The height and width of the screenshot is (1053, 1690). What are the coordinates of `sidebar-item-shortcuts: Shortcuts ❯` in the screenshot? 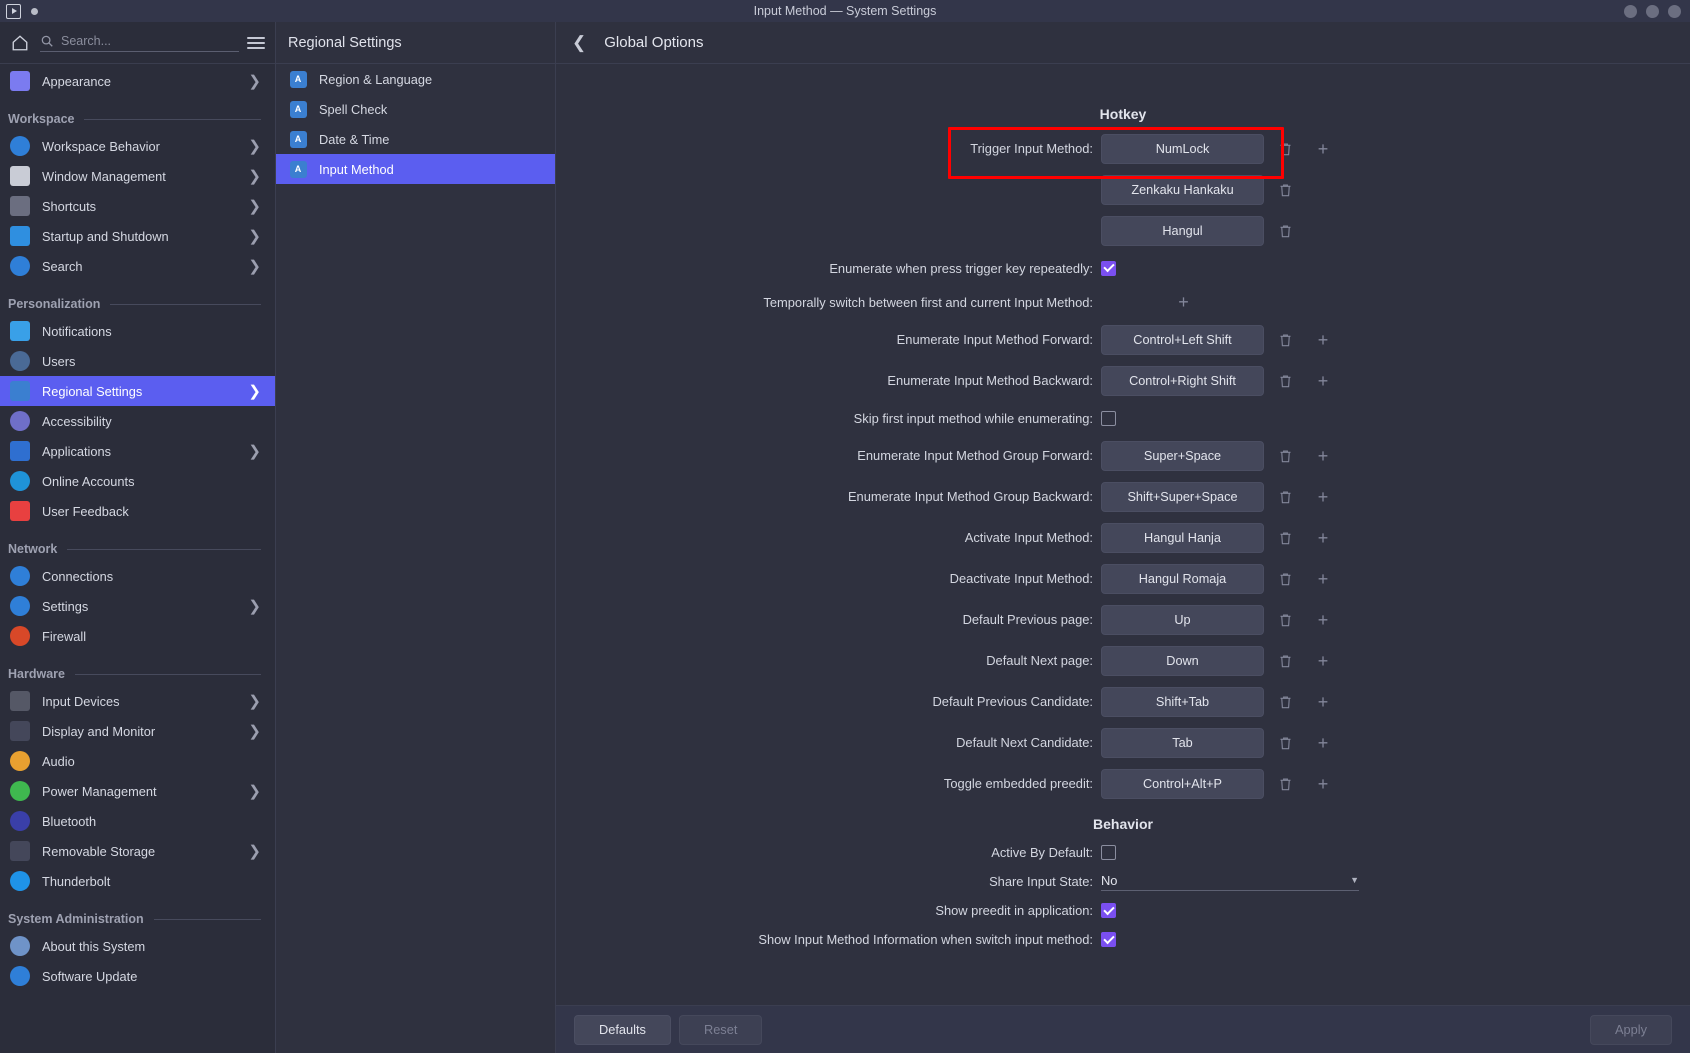 It's located at (137, 206).